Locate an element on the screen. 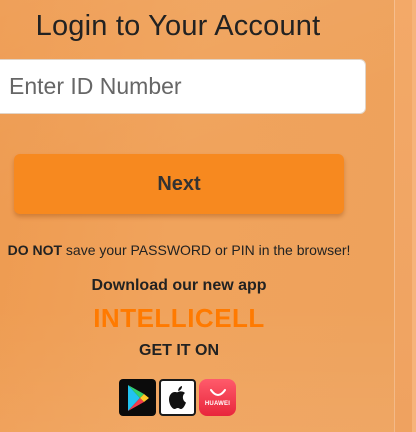  apple-icon is located at coordinates (177, 397).